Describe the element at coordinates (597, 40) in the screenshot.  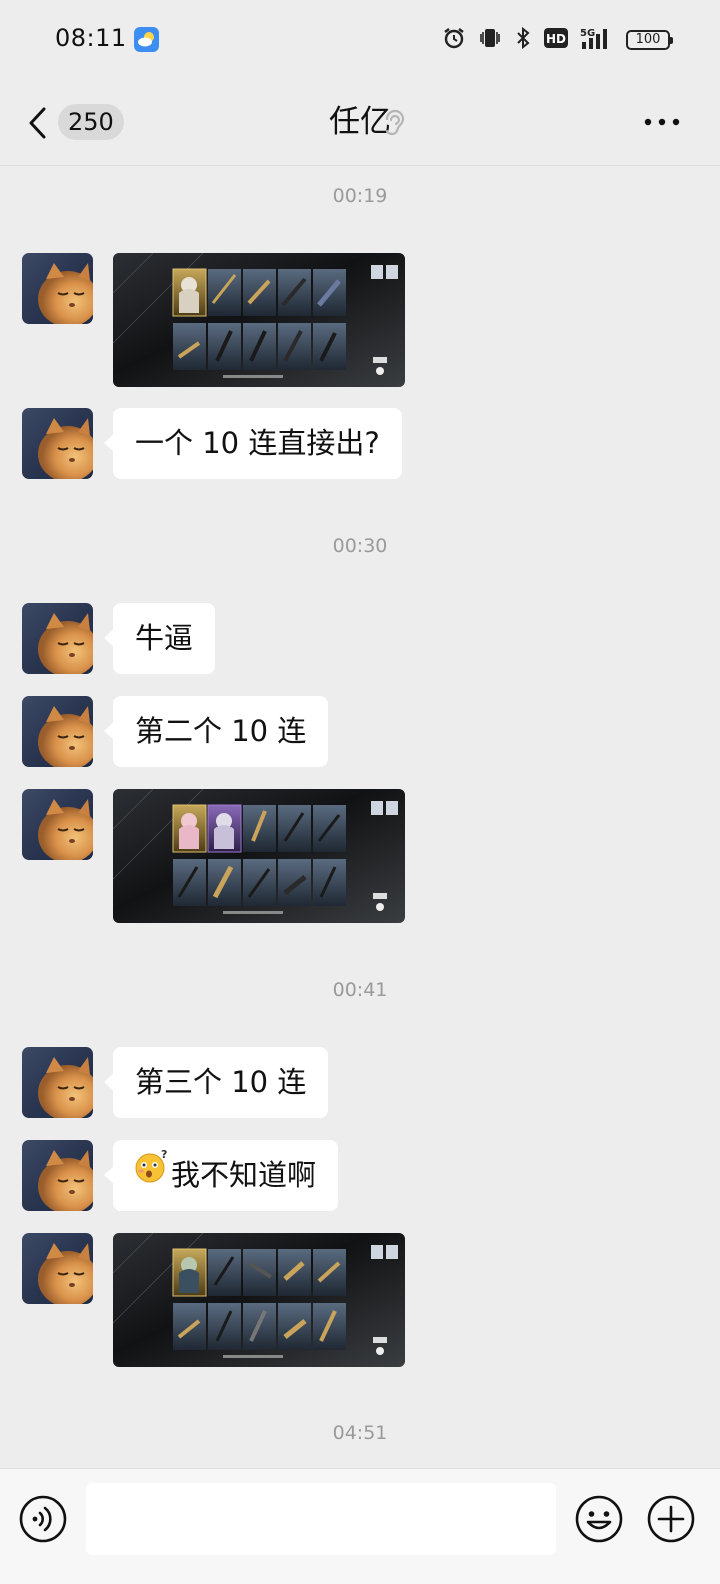
I see `signal-5g-icon: 5G` at that location.